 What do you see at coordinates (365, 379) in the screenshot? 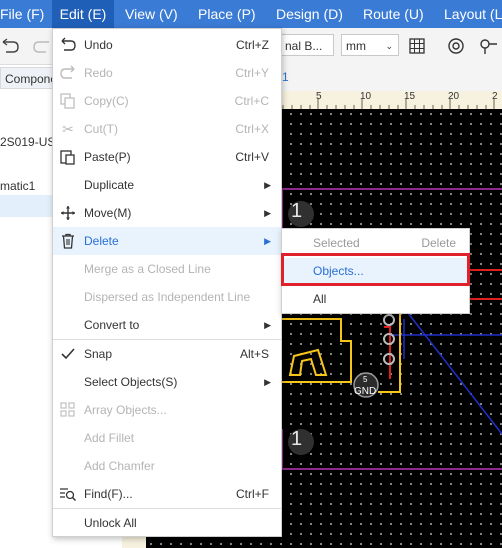
I see `pad-number: 5` at bounding box center [365, 379].